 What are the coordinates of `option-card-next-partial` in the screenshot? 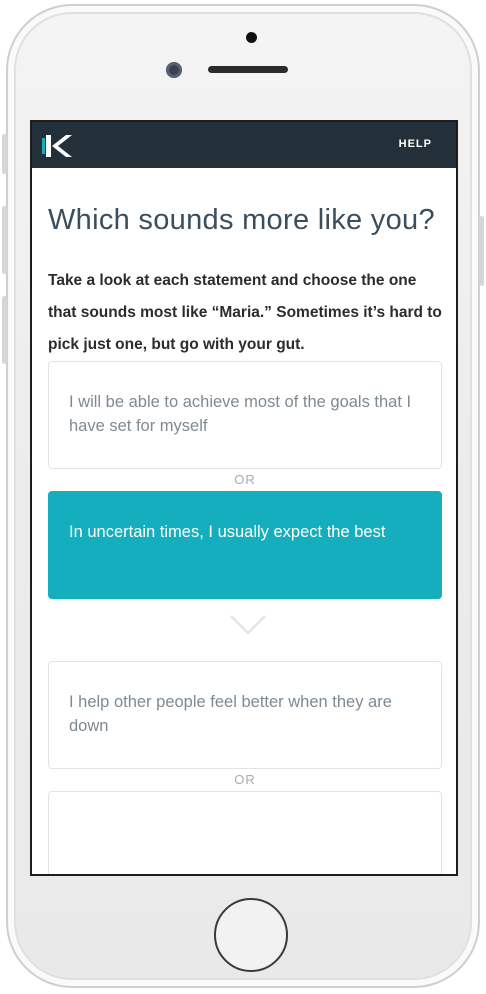 It's located at (245, 832).